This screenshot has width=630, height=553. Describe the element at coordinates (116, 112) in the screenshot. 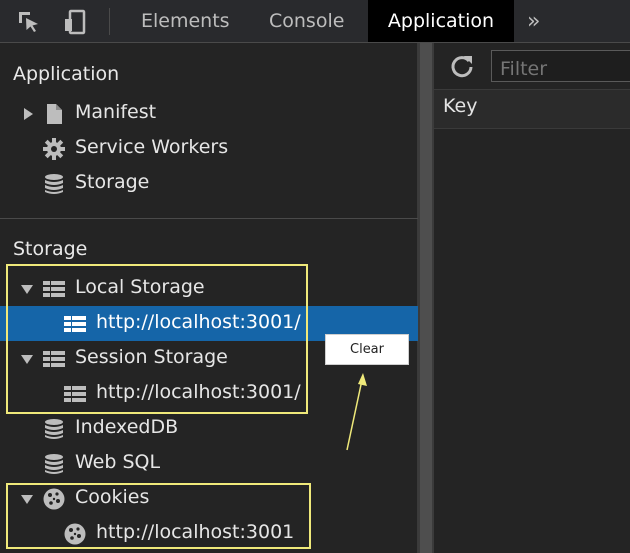

I see `sidebar-item-label: Manifest` at that location.